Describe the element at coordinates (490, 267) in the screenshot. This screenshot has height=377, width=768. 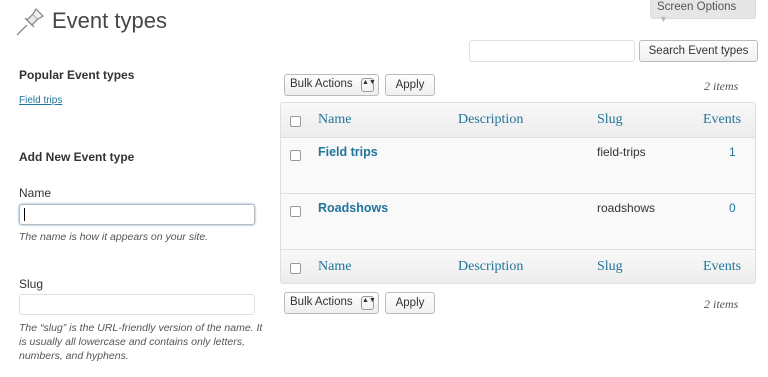
I see `column-description-footer: Description` at that location.